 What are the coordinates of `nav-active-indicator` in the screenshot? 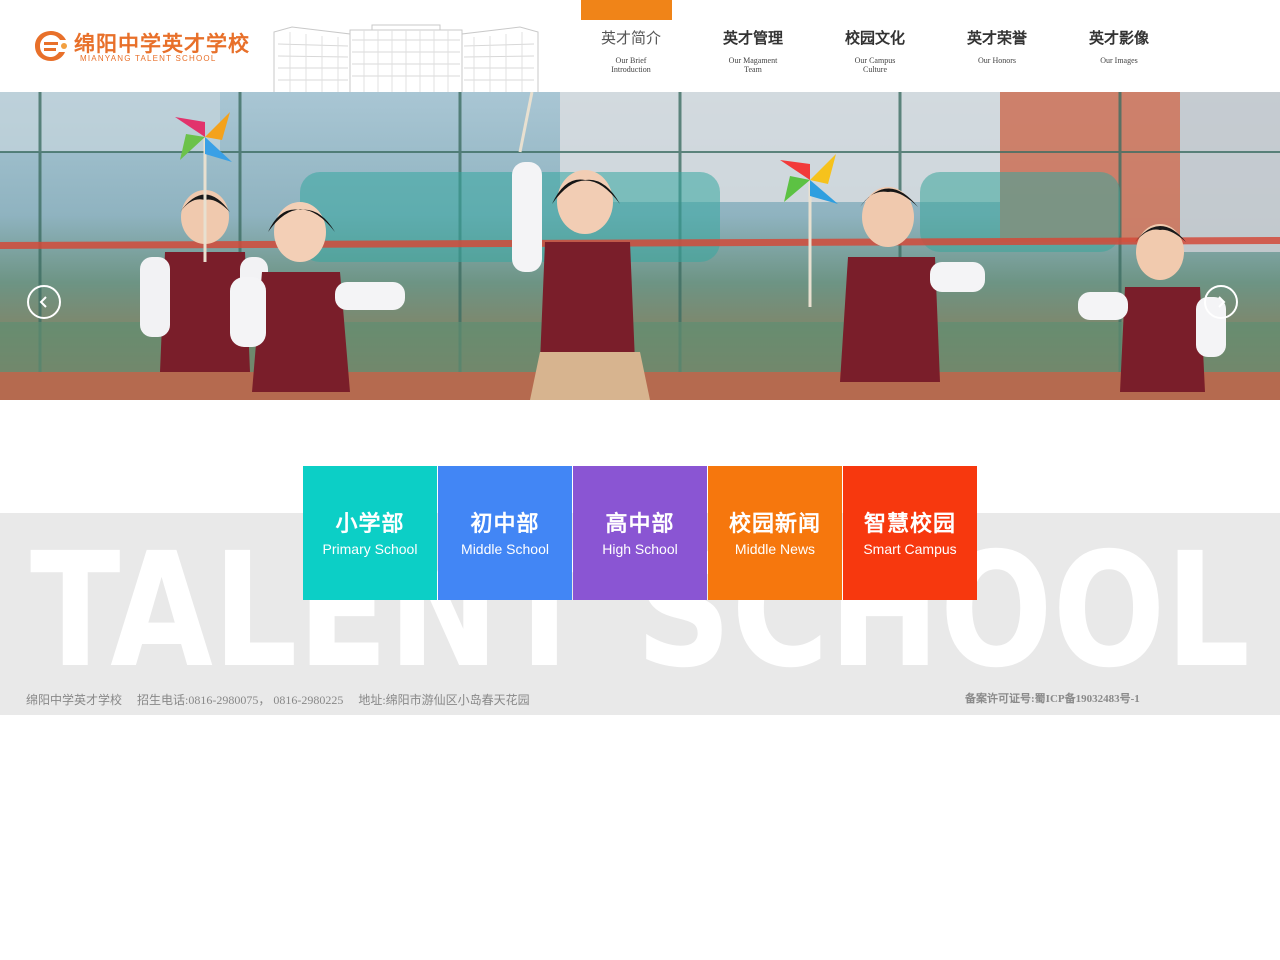 It's located at (626, 10).